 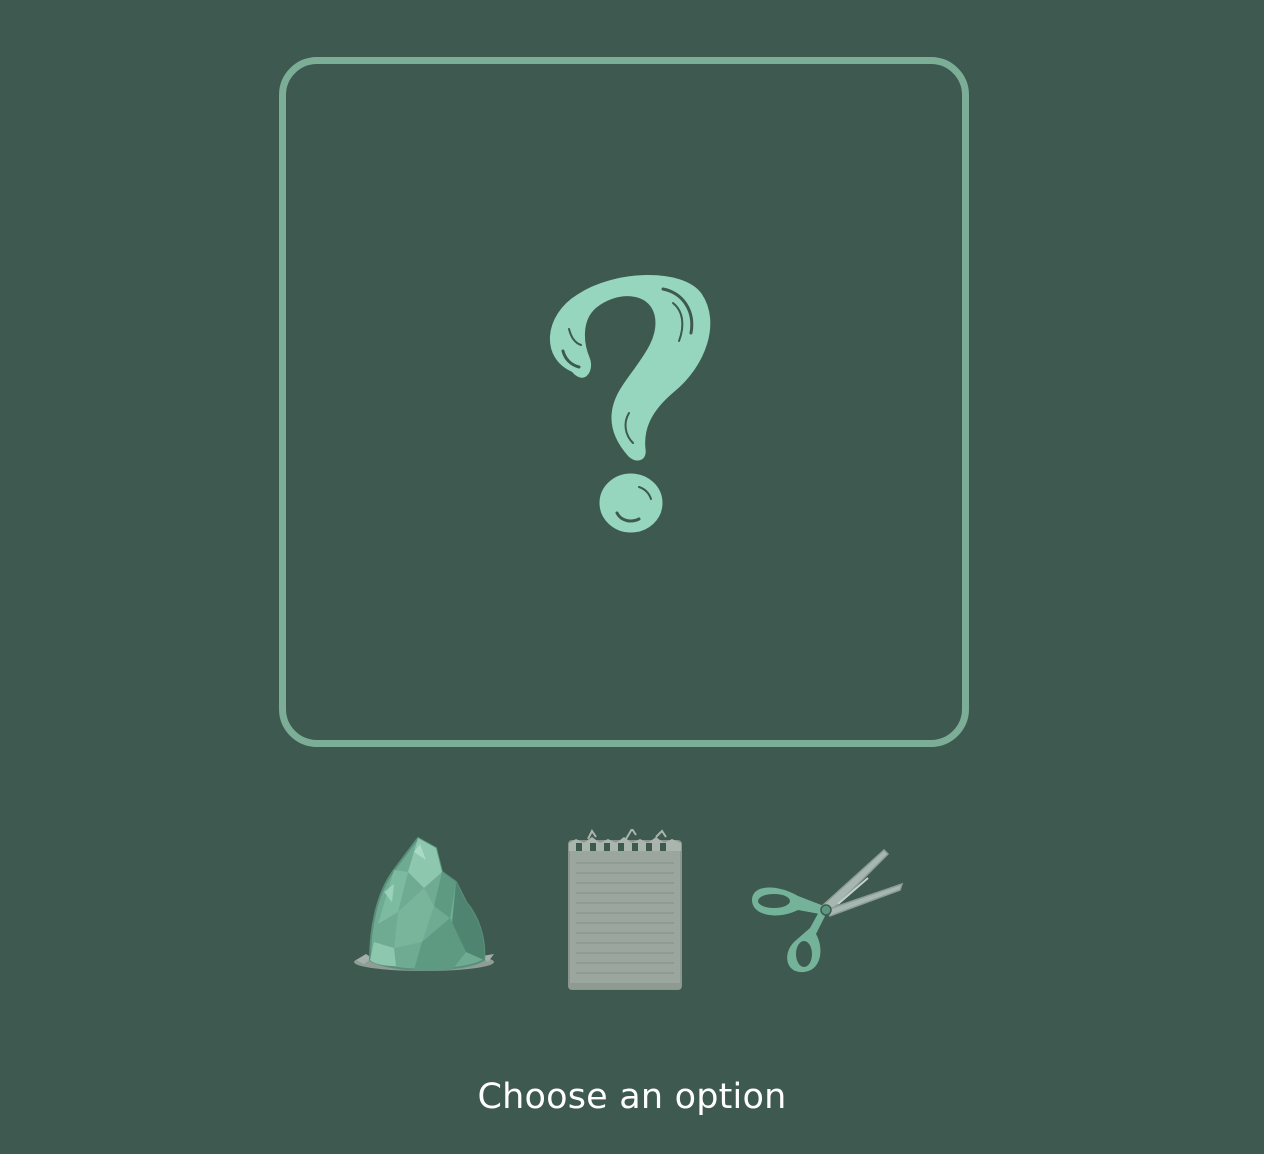 I want to click on rock-choice-button, so click(x=425, y=906).